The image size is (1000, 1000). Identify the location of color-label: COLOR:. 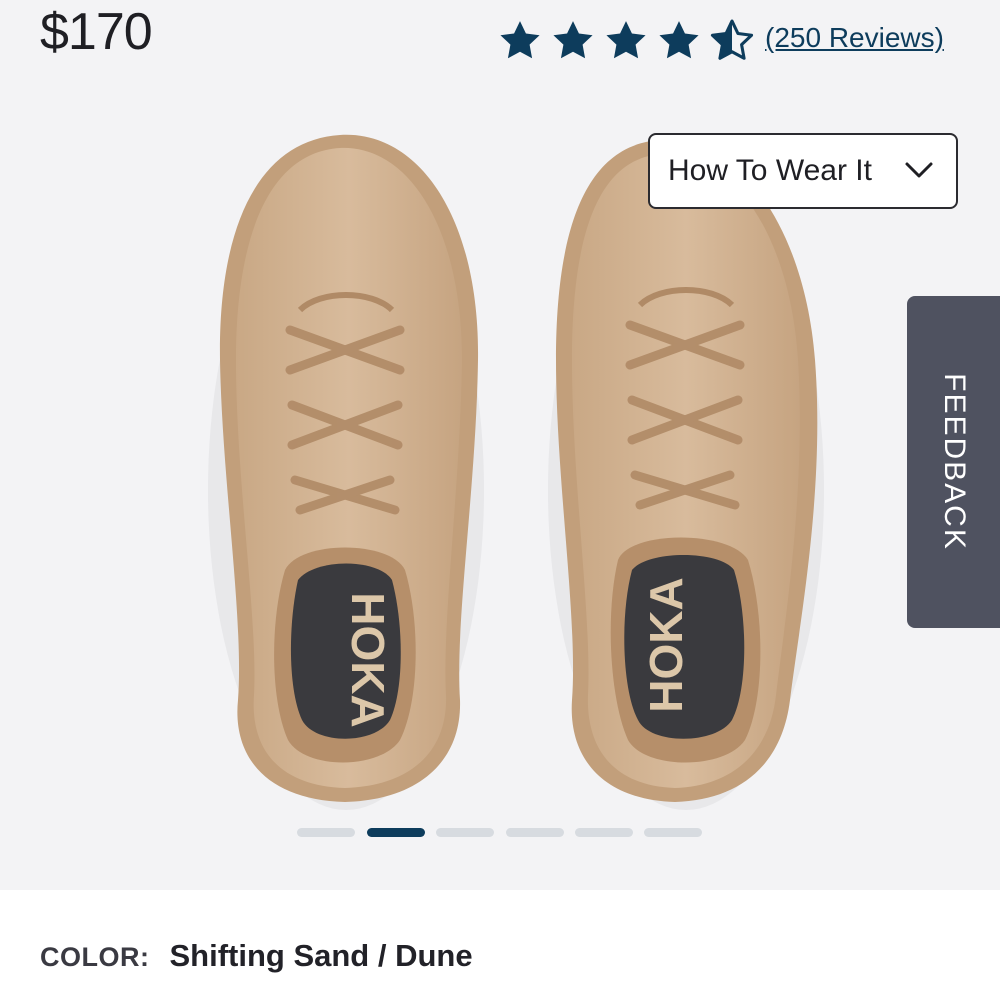
(95, 957).